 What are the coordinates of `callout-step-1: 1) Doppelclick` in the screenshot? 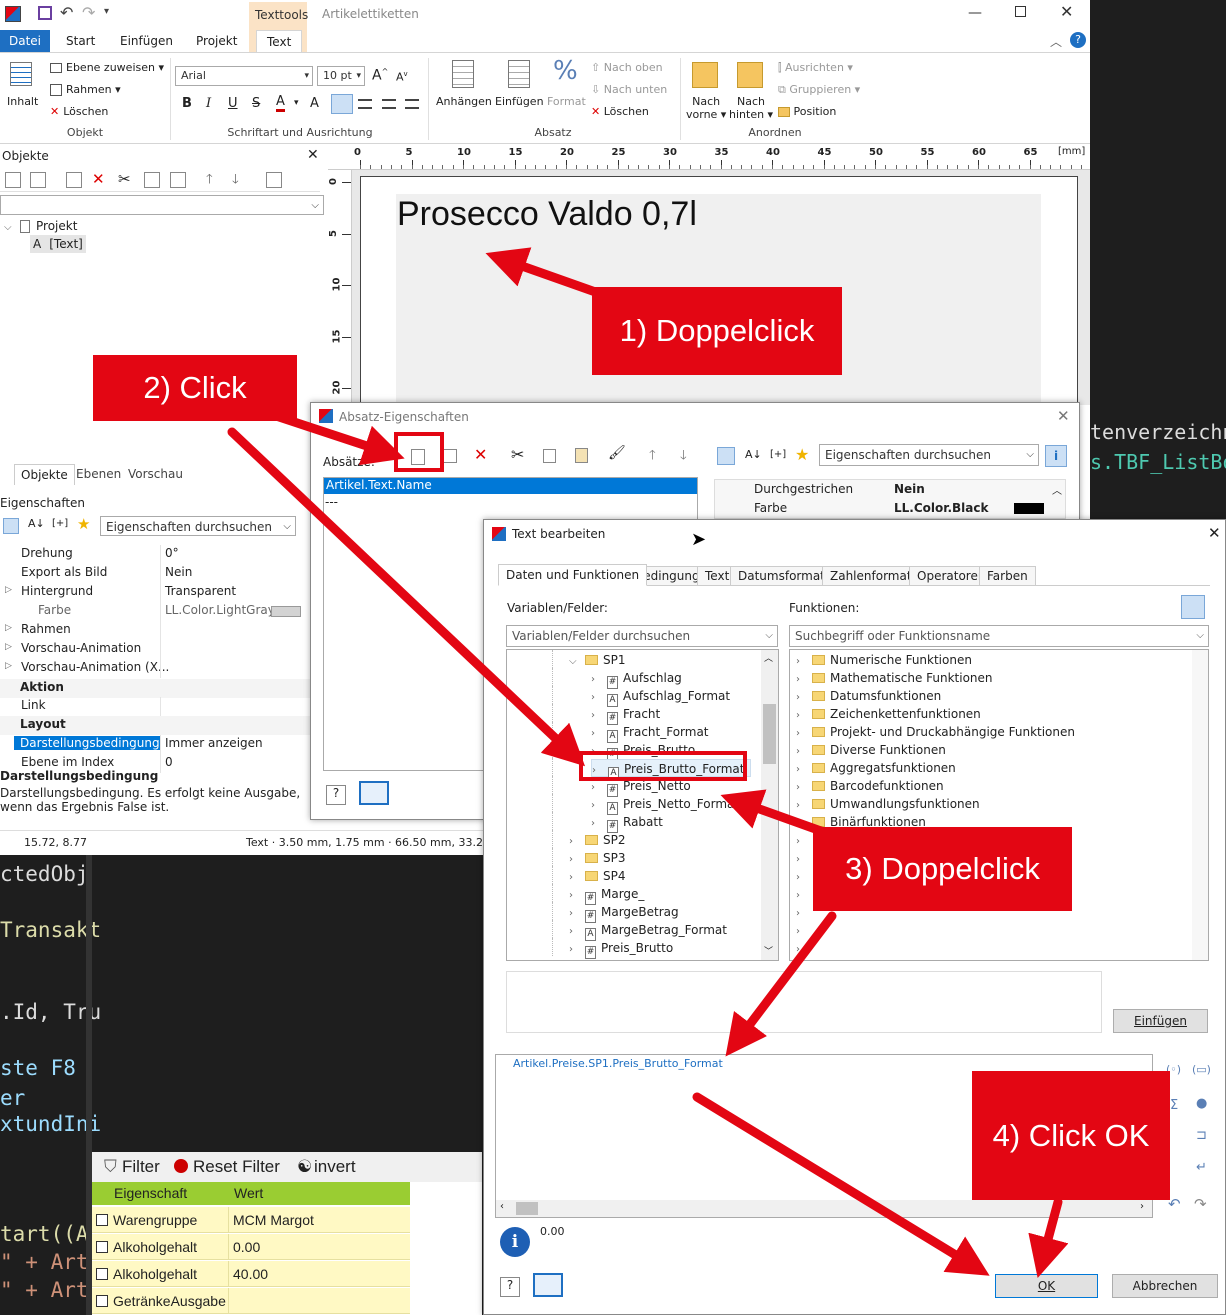 It's located at (717, 331).